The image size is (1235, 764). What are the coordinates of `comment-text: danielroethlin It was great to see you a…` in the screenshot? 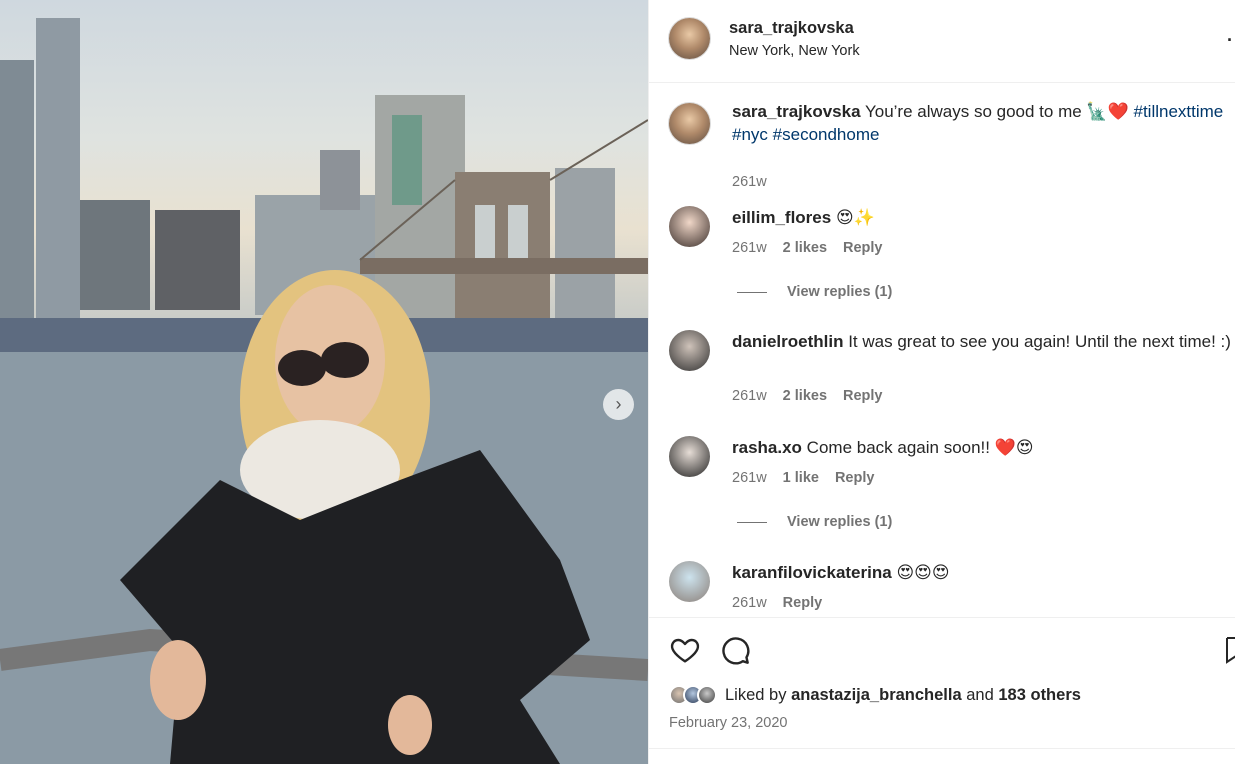 It's located at (982, 341).